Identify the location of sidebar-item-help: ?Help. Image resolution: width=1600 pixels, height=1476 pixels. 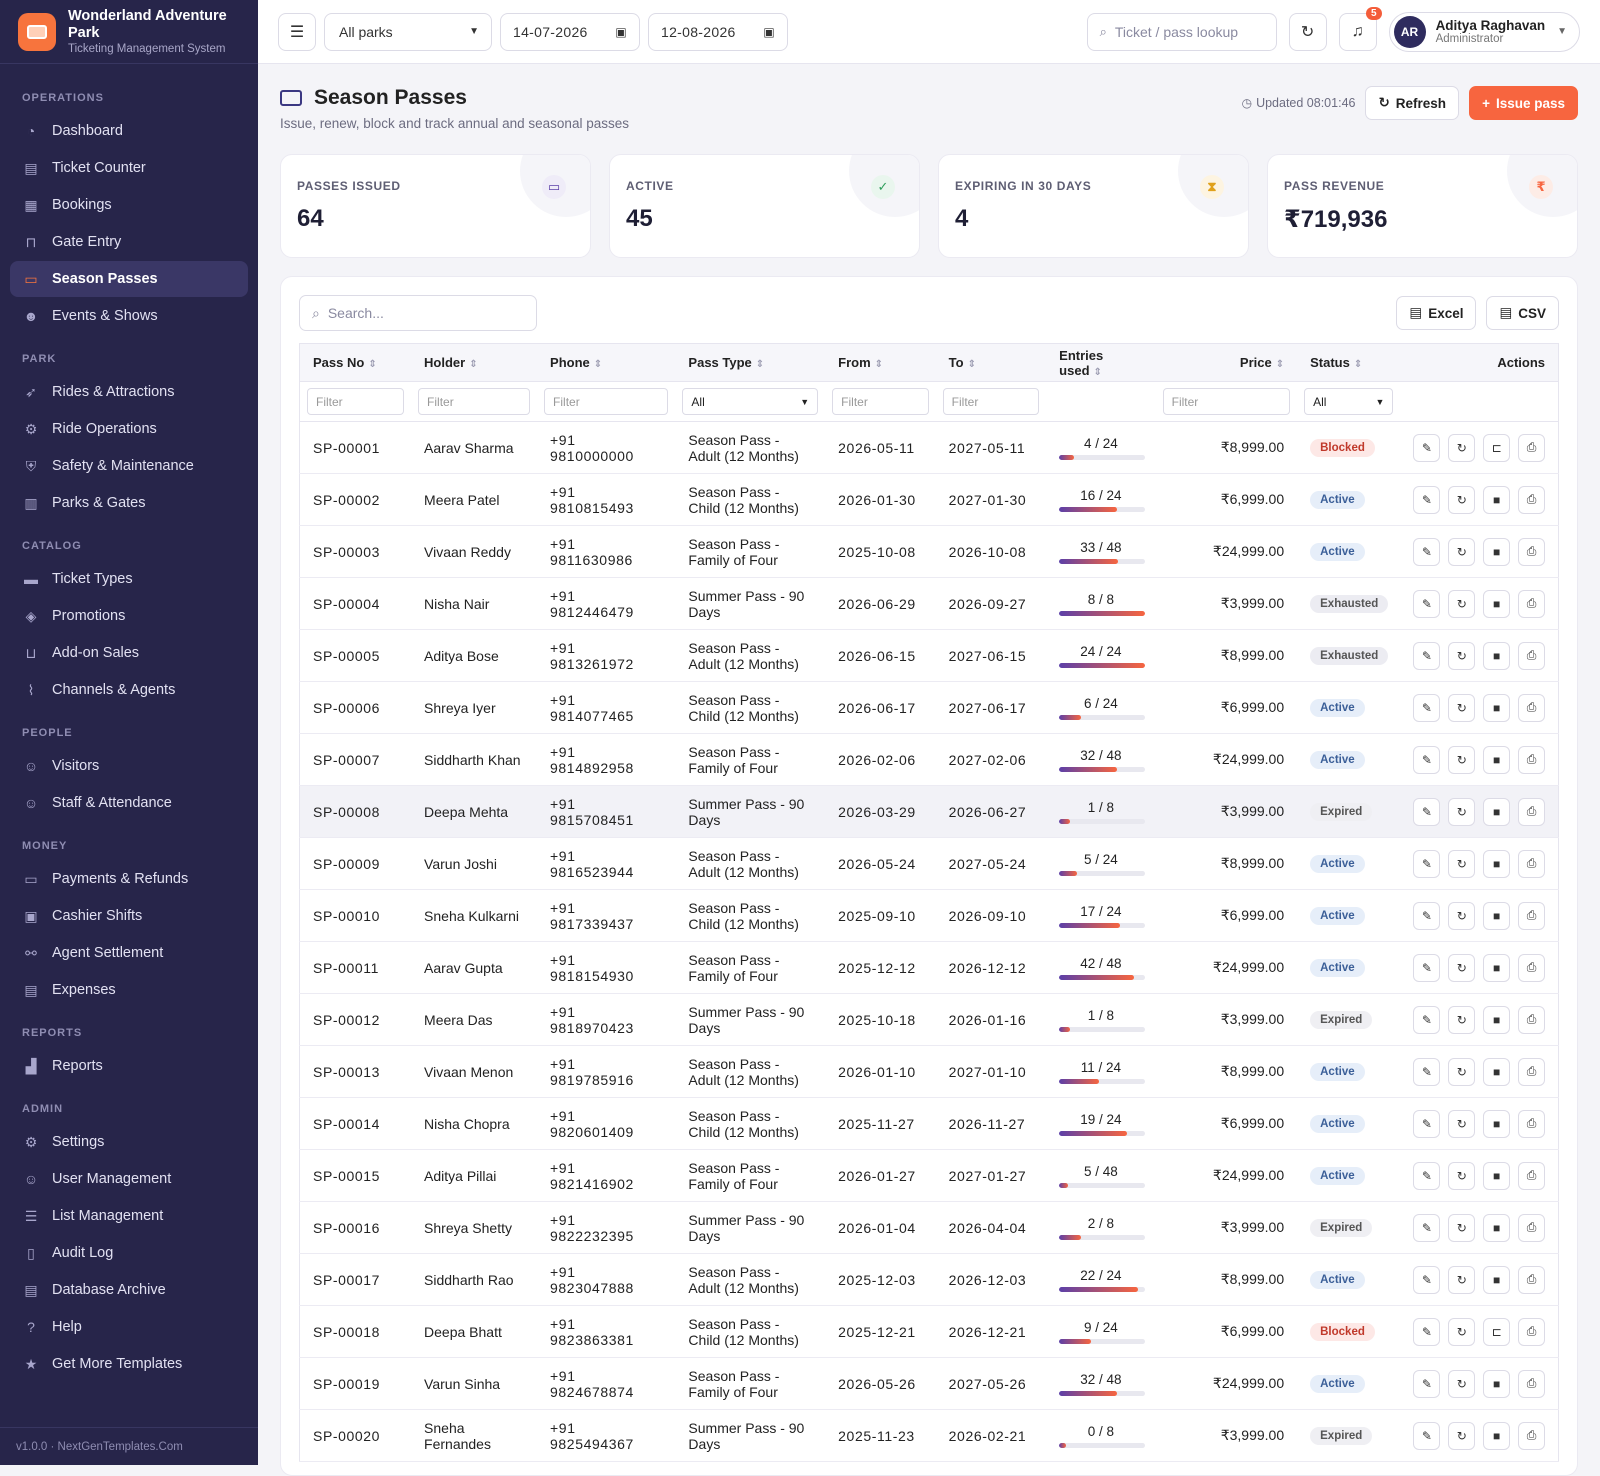
(129, 1327).